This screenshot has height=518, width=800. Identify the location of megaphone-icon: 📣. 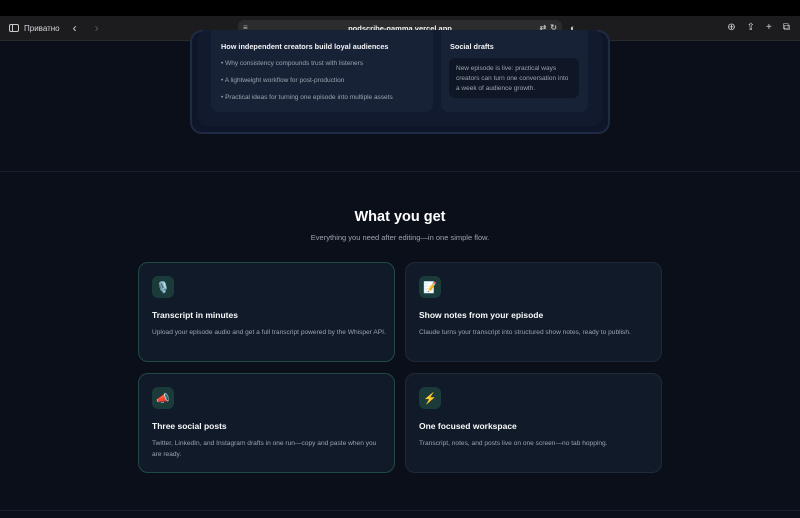
(163, 398).